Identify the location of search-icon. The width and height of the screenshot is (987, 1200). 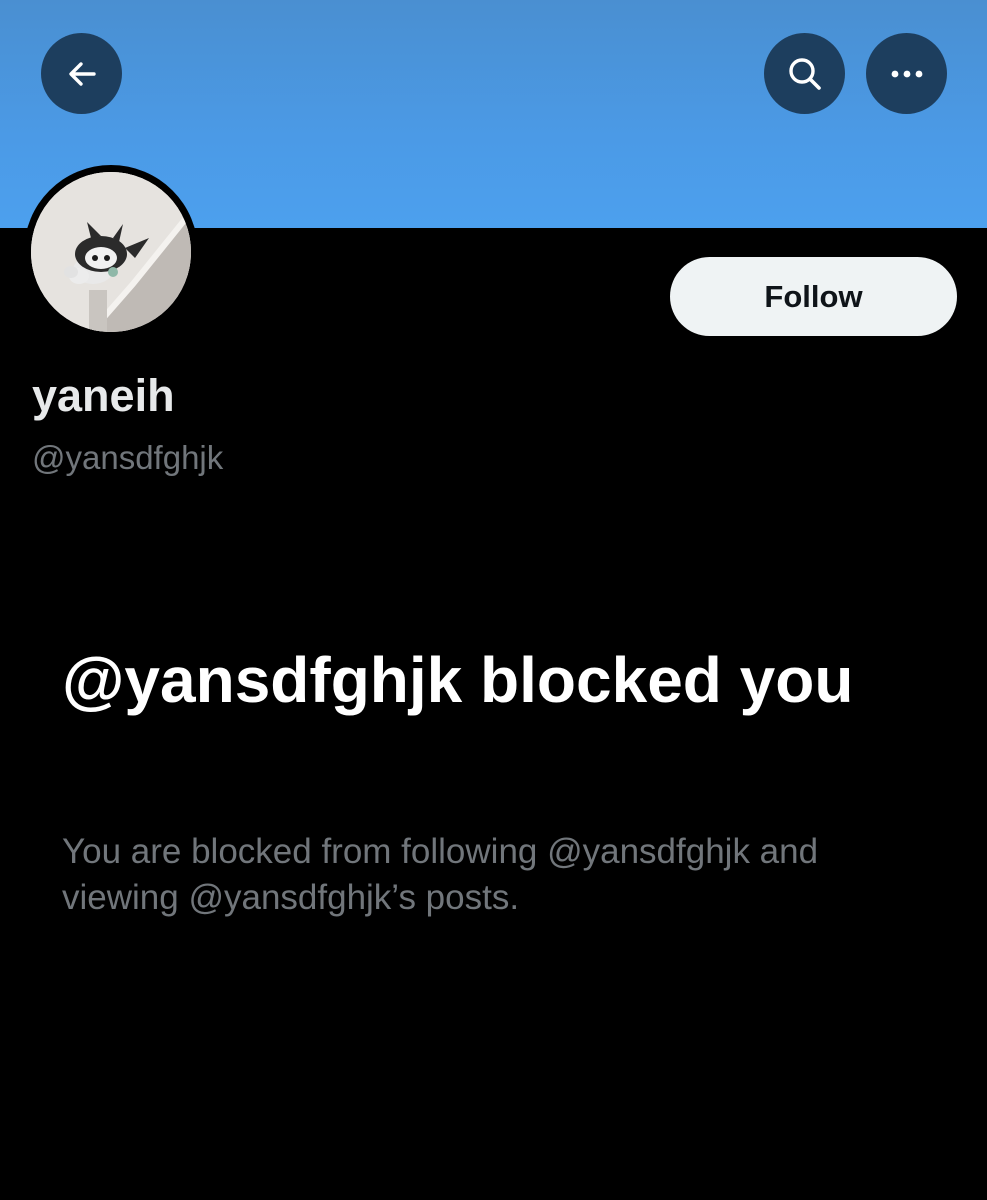
(804, 73).